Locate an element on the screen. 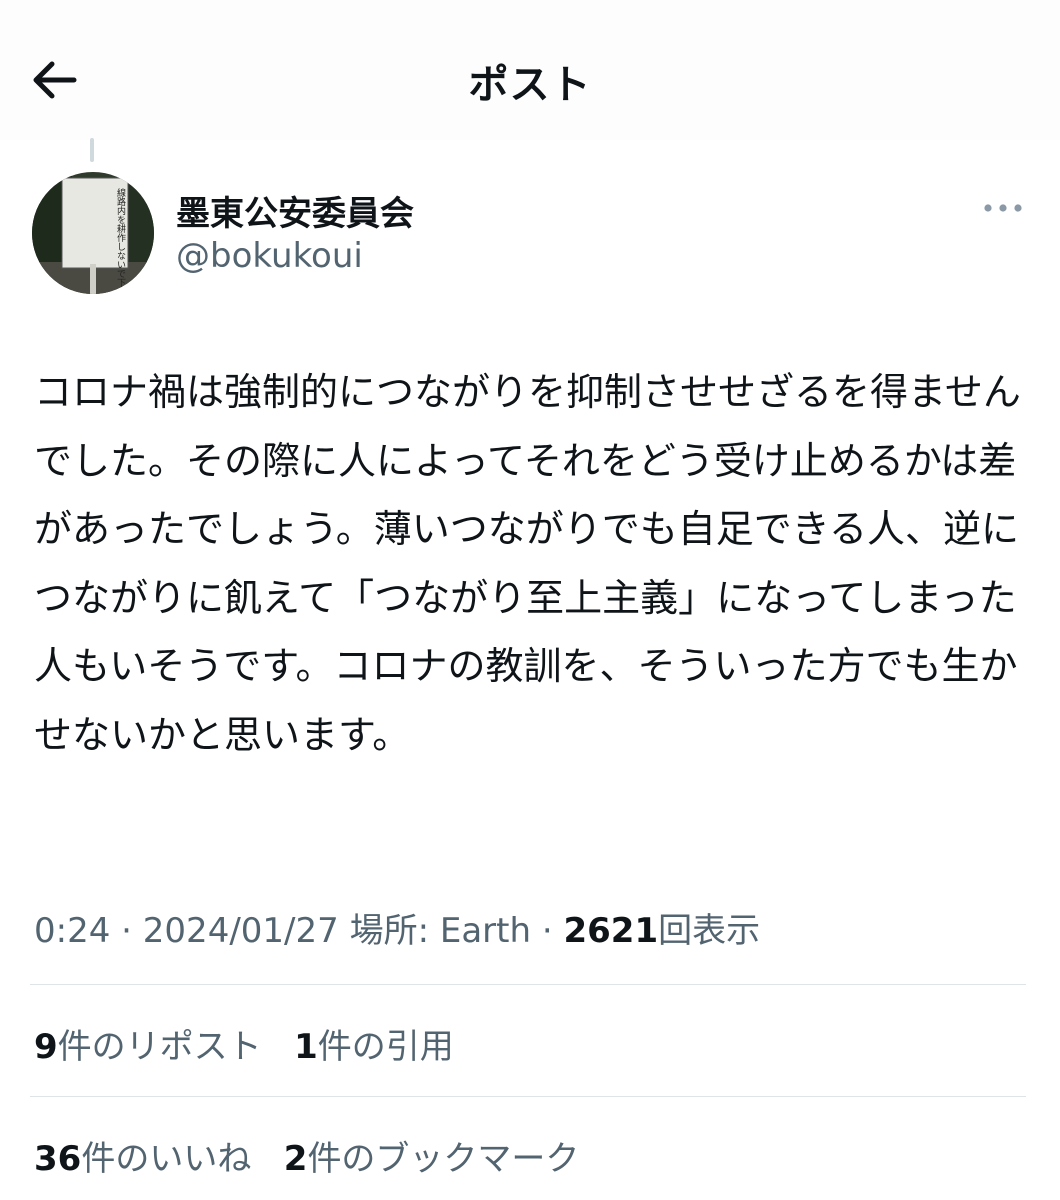 The width and height of the screenshot is (1060, 1200). bookmarks-count: 2 is located at coordinates (295, 1159).